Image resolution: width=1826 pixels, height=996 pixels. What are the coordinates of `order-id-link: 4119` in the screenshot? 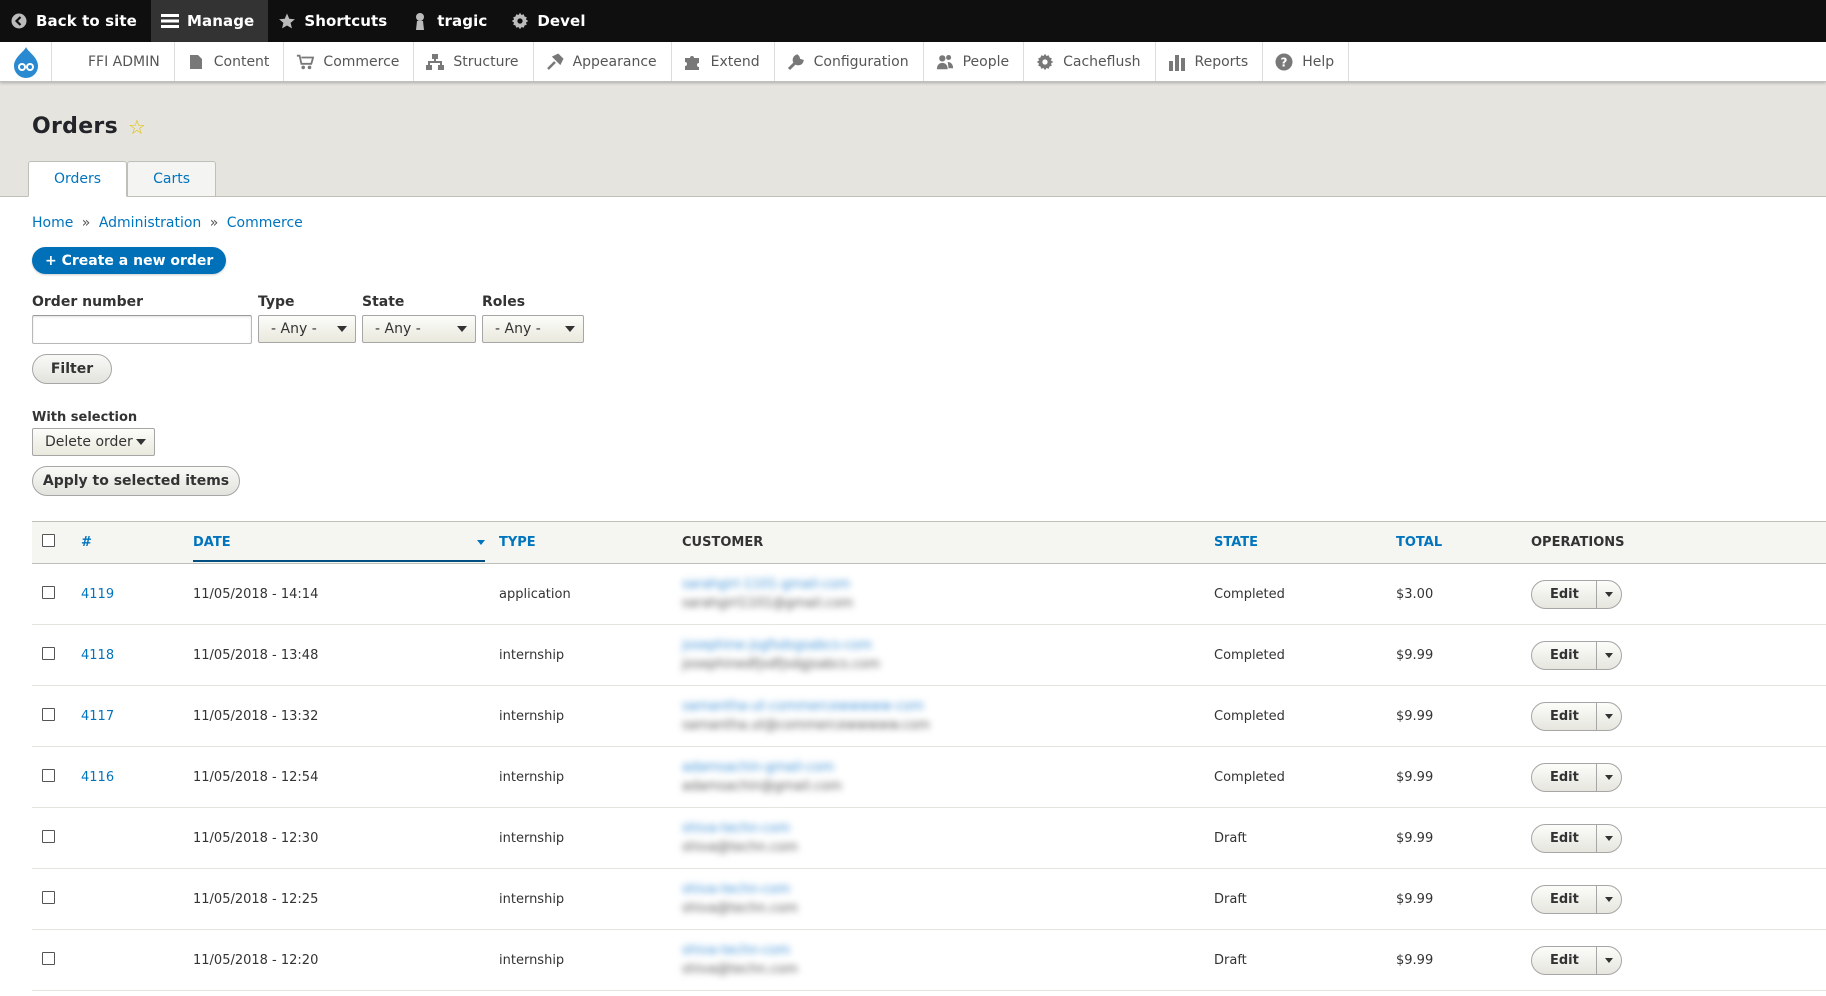 It's located at (97, 594).